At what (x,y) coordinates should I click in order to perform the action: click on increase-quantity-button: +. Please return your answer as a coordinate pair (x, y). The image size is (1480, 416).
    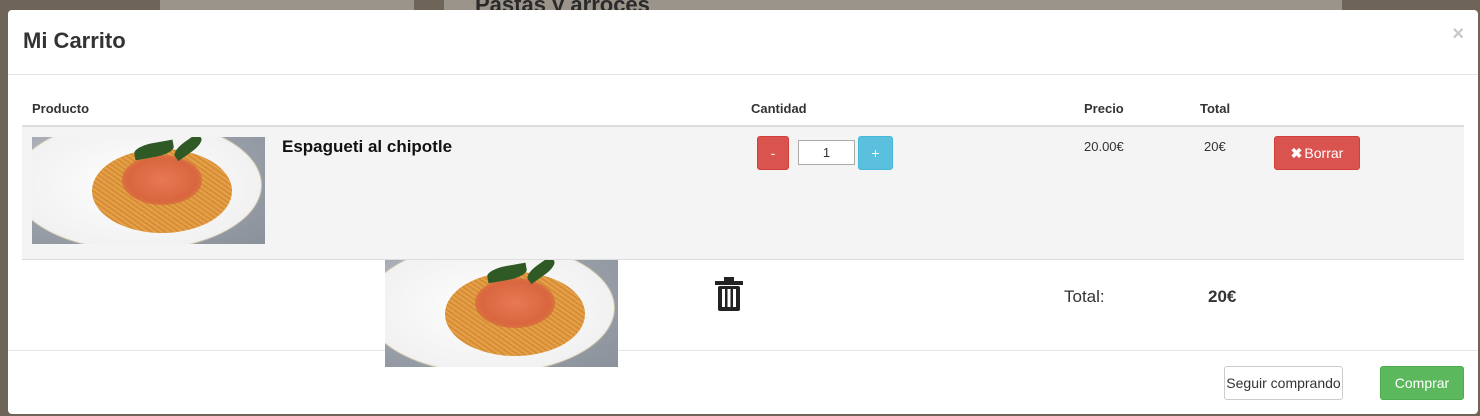
    Looking at the image, I should click on (875, 153).